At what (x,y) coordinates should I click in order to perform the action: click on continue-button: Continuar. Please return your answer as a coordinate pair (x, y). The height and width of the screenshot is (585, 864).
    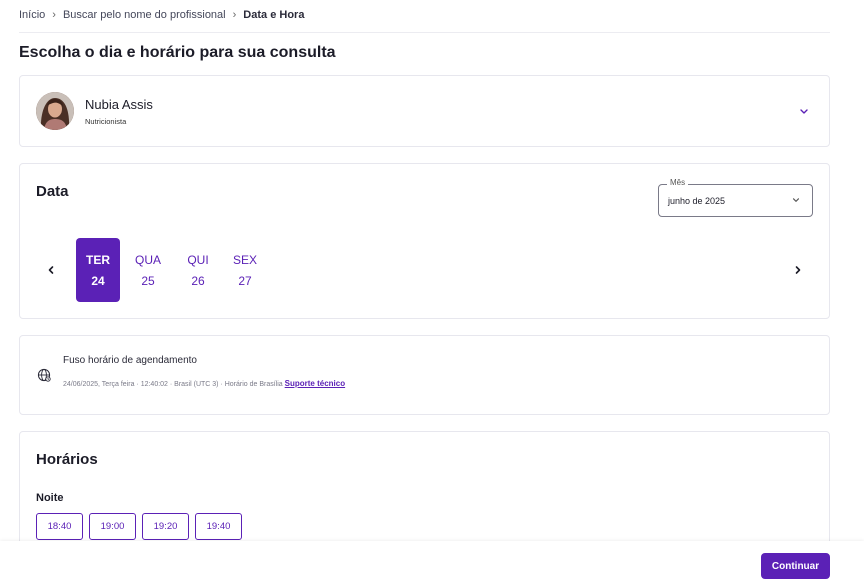
    Looking at the image, I should click on (795, 566).